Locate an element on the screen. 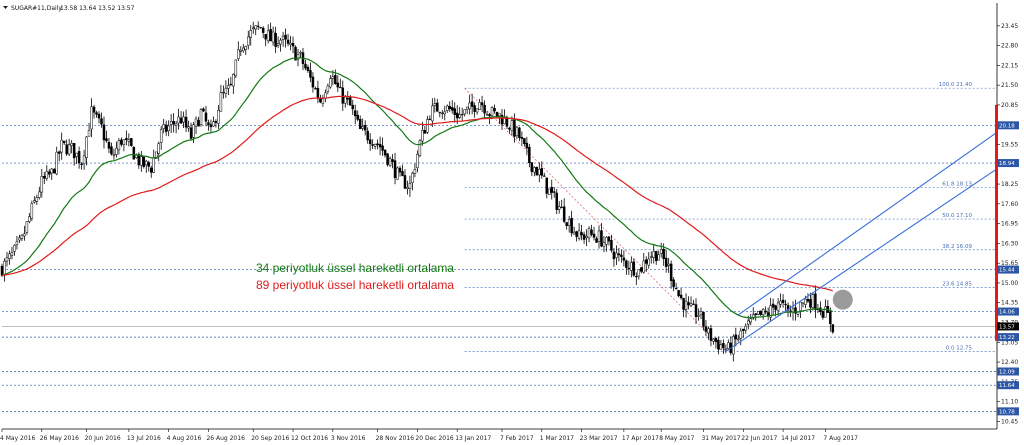 The height and width of the screenshot is (445, 1024). x-tick-label: 8 May 2017 is located at coordinates (676, 438).